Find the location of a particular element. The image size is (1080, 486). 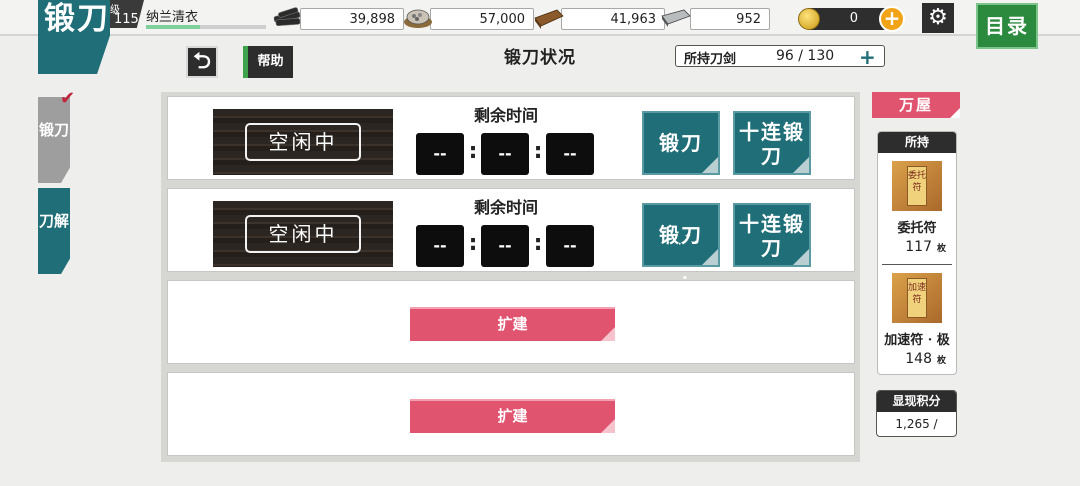

tab-dismantle-label: 刀解 is located at coordinates (53, 221).